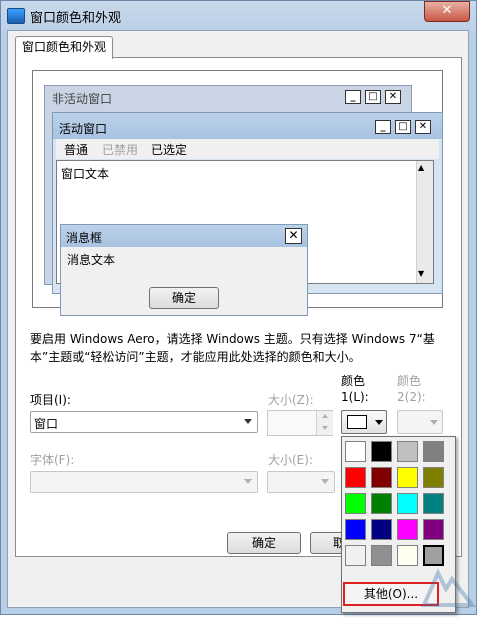  I want to click on item-select-value: 窗口, so click(46, 424).